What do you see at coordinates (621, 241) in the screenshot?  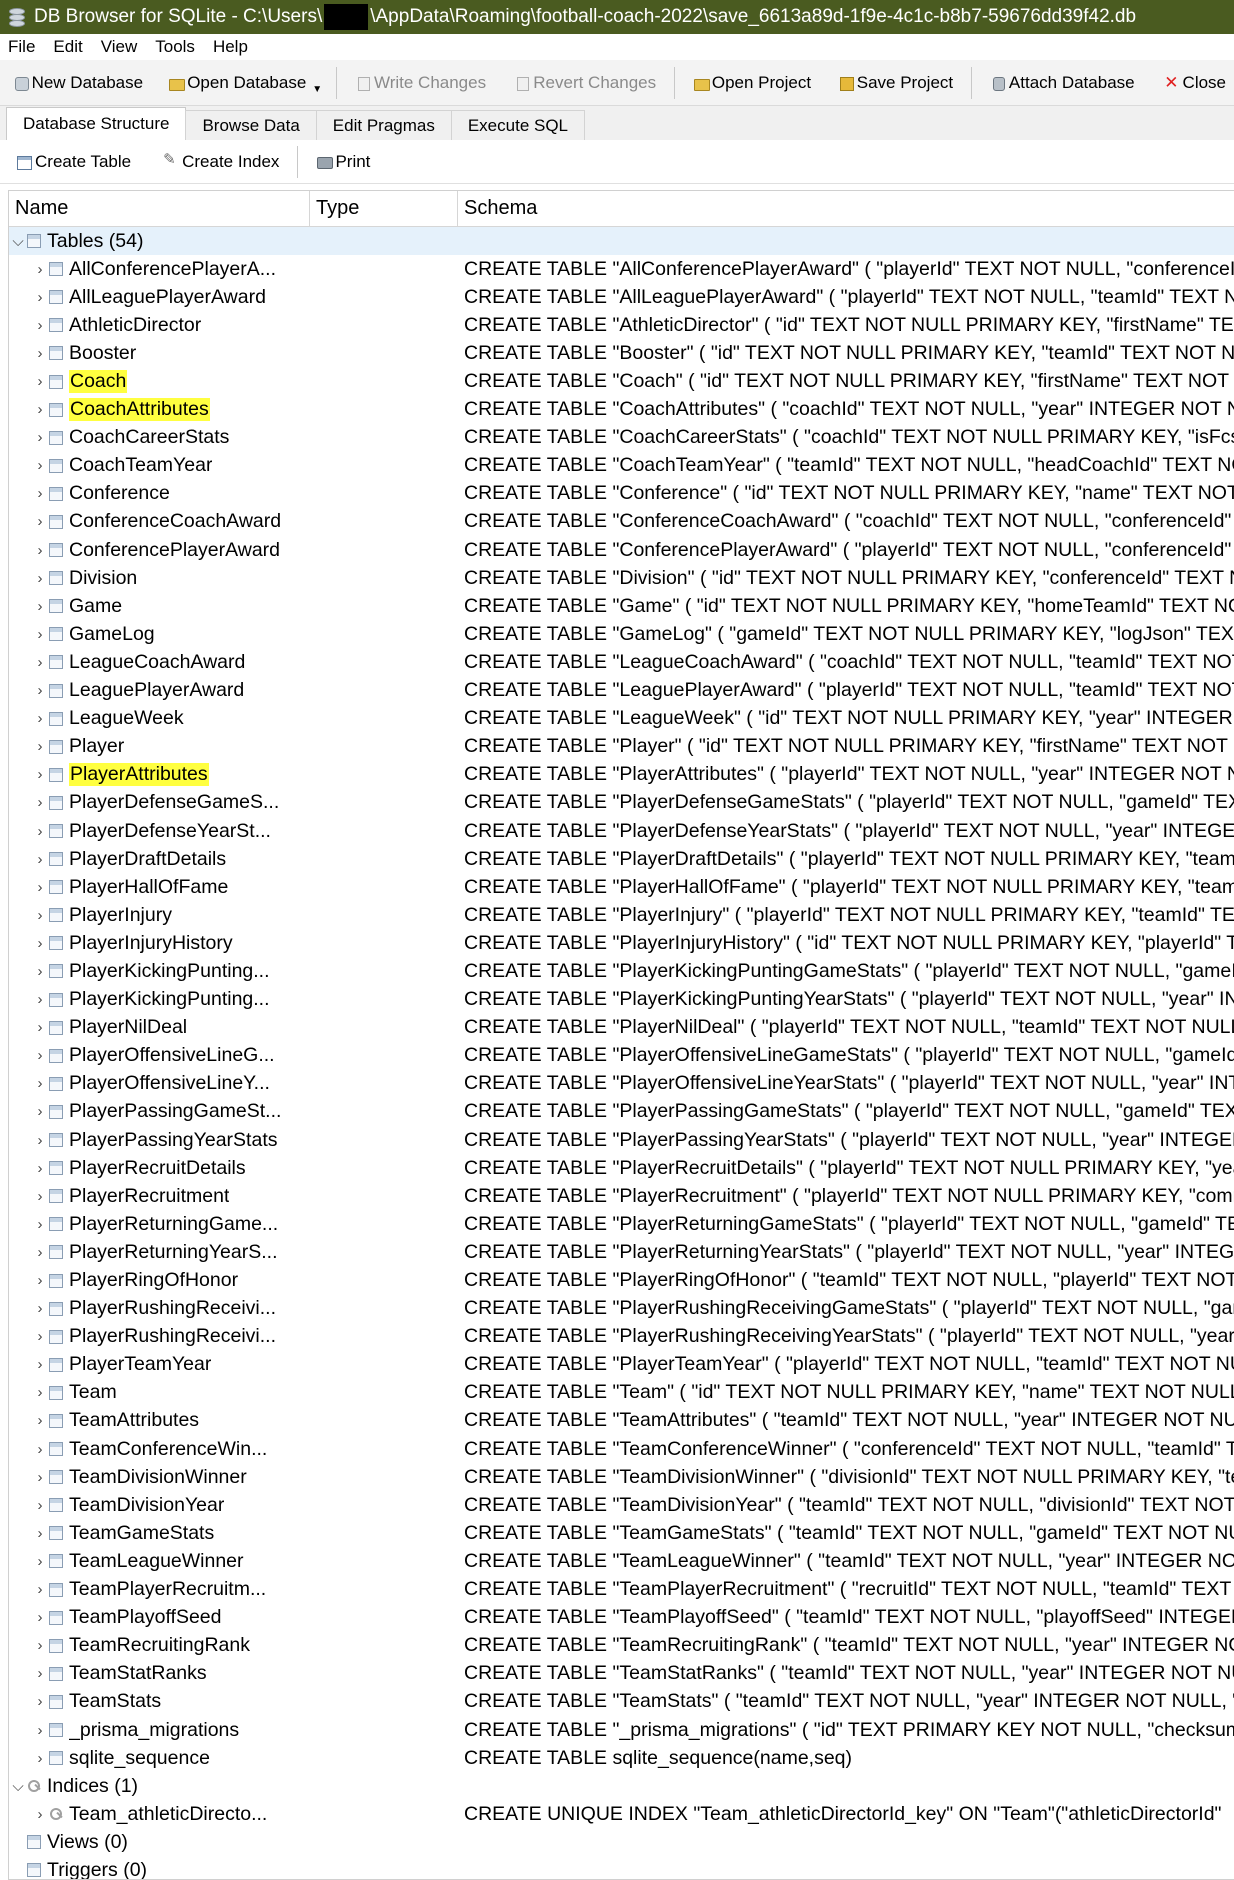 I see `tables-group-row: ⌵ Tables (54)` at bounding box center [621, 241].